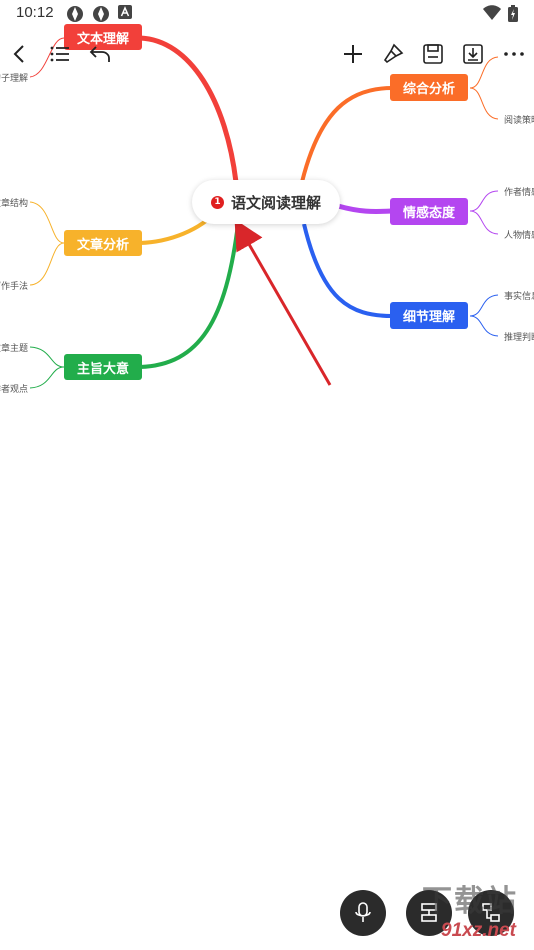 The width and height of the screenshot is (534, 950). I want to click on more-icon, so click(514, 54).